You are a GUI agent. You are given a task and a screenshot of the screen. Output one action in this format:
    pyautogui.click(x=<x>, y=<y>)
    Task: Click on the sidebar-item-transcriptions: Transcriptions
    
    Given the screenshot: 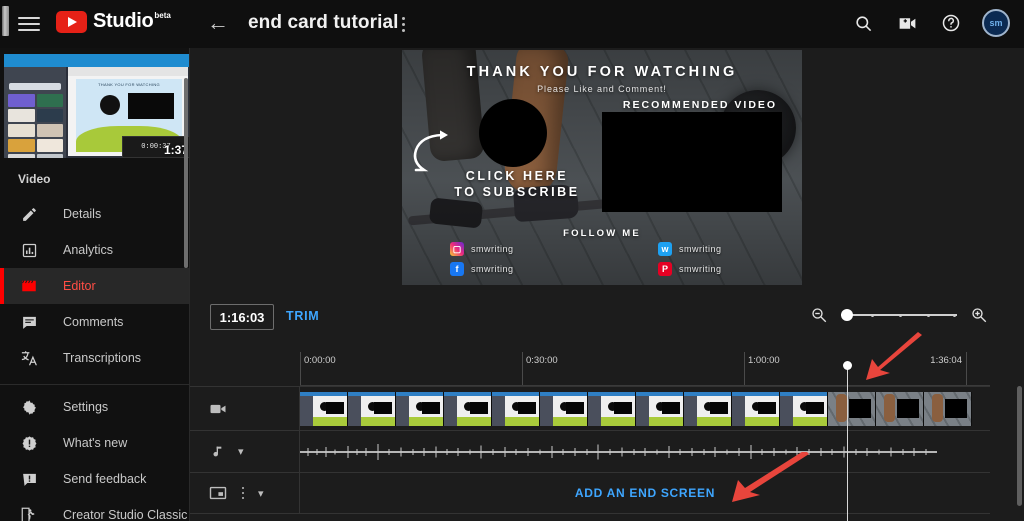 What is the action you would take?
    pyautogui.click(x=95, y=358)
    